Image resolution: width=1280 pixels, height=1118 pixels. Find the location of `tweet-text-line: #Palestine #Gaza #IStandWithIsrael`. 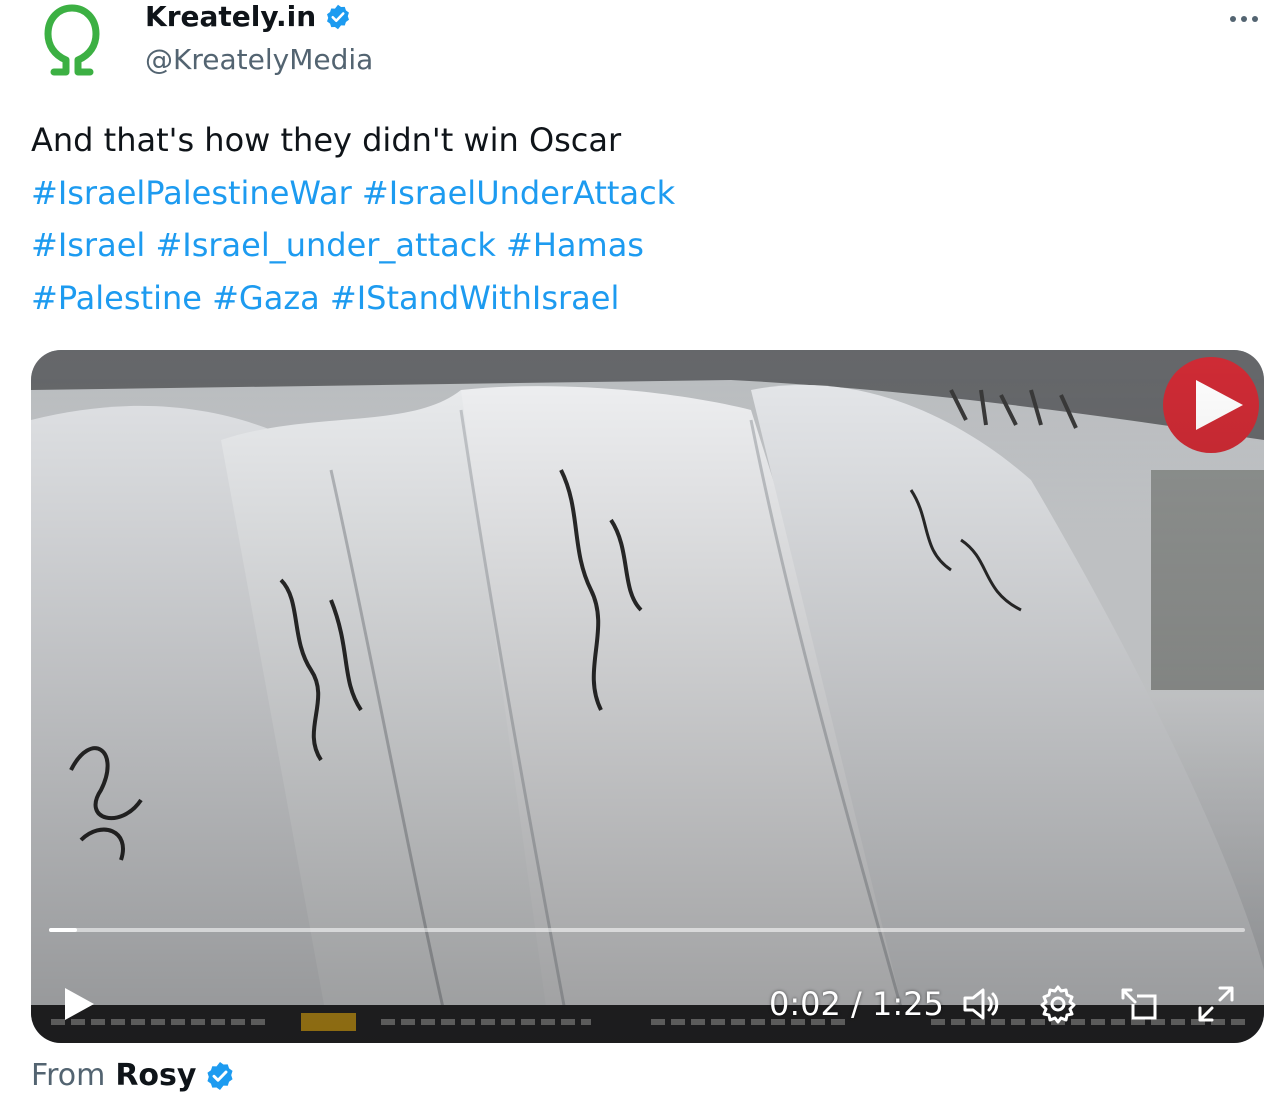

tweet-text-line: #Palestine #Gaza #IStandWithIsrael is located at coordinates (641, 298).